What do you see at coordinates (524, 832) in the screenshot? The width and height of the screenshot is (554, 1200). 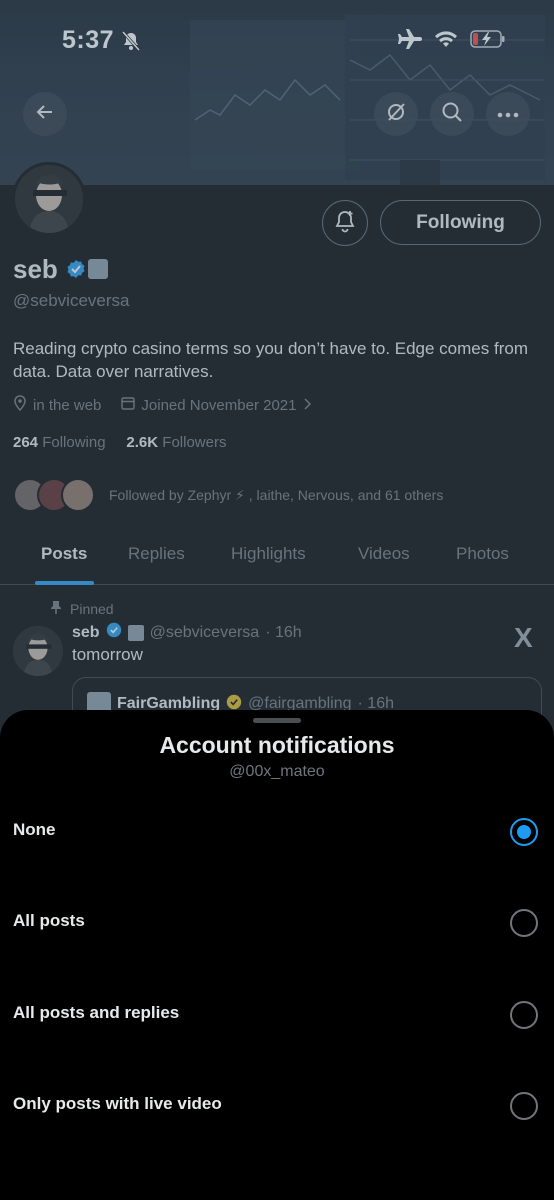 I see `radio-selected` at bounding box center [524, 832].